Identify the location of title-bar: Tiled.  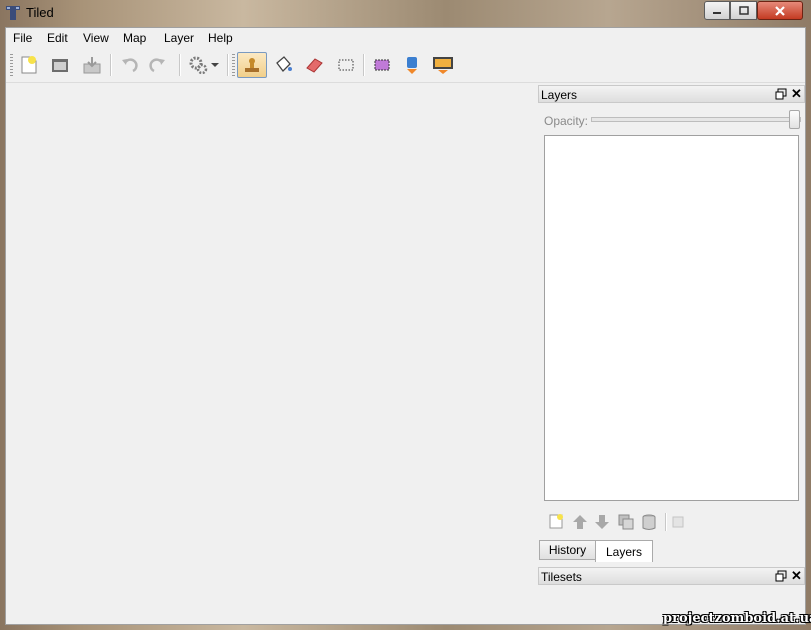
(405, 13).